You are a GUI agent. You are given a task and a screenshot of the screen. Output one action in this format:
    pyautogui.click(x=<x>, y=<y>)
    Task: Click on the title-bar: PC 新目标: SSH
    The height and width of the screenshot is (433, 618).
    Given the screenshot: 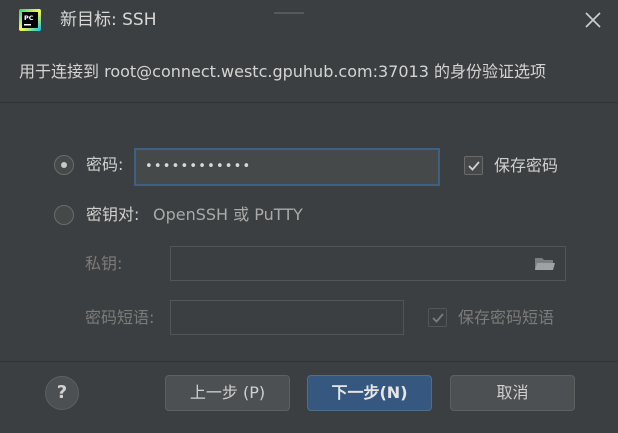 What is the action you would take?
    pyautogui.click(x=309, y=20)
    